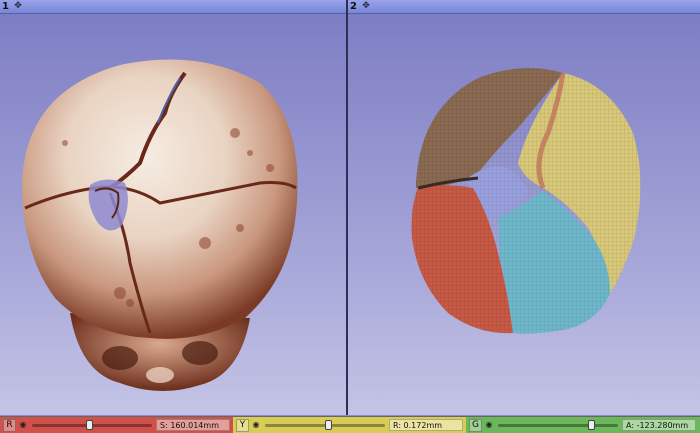 The width and height of the screenshot is (700, 433). What do you see at coordinates (591, 425) in the screenshot?
I see `green-slice-slider-thumb` at bounding box center [591, 425].